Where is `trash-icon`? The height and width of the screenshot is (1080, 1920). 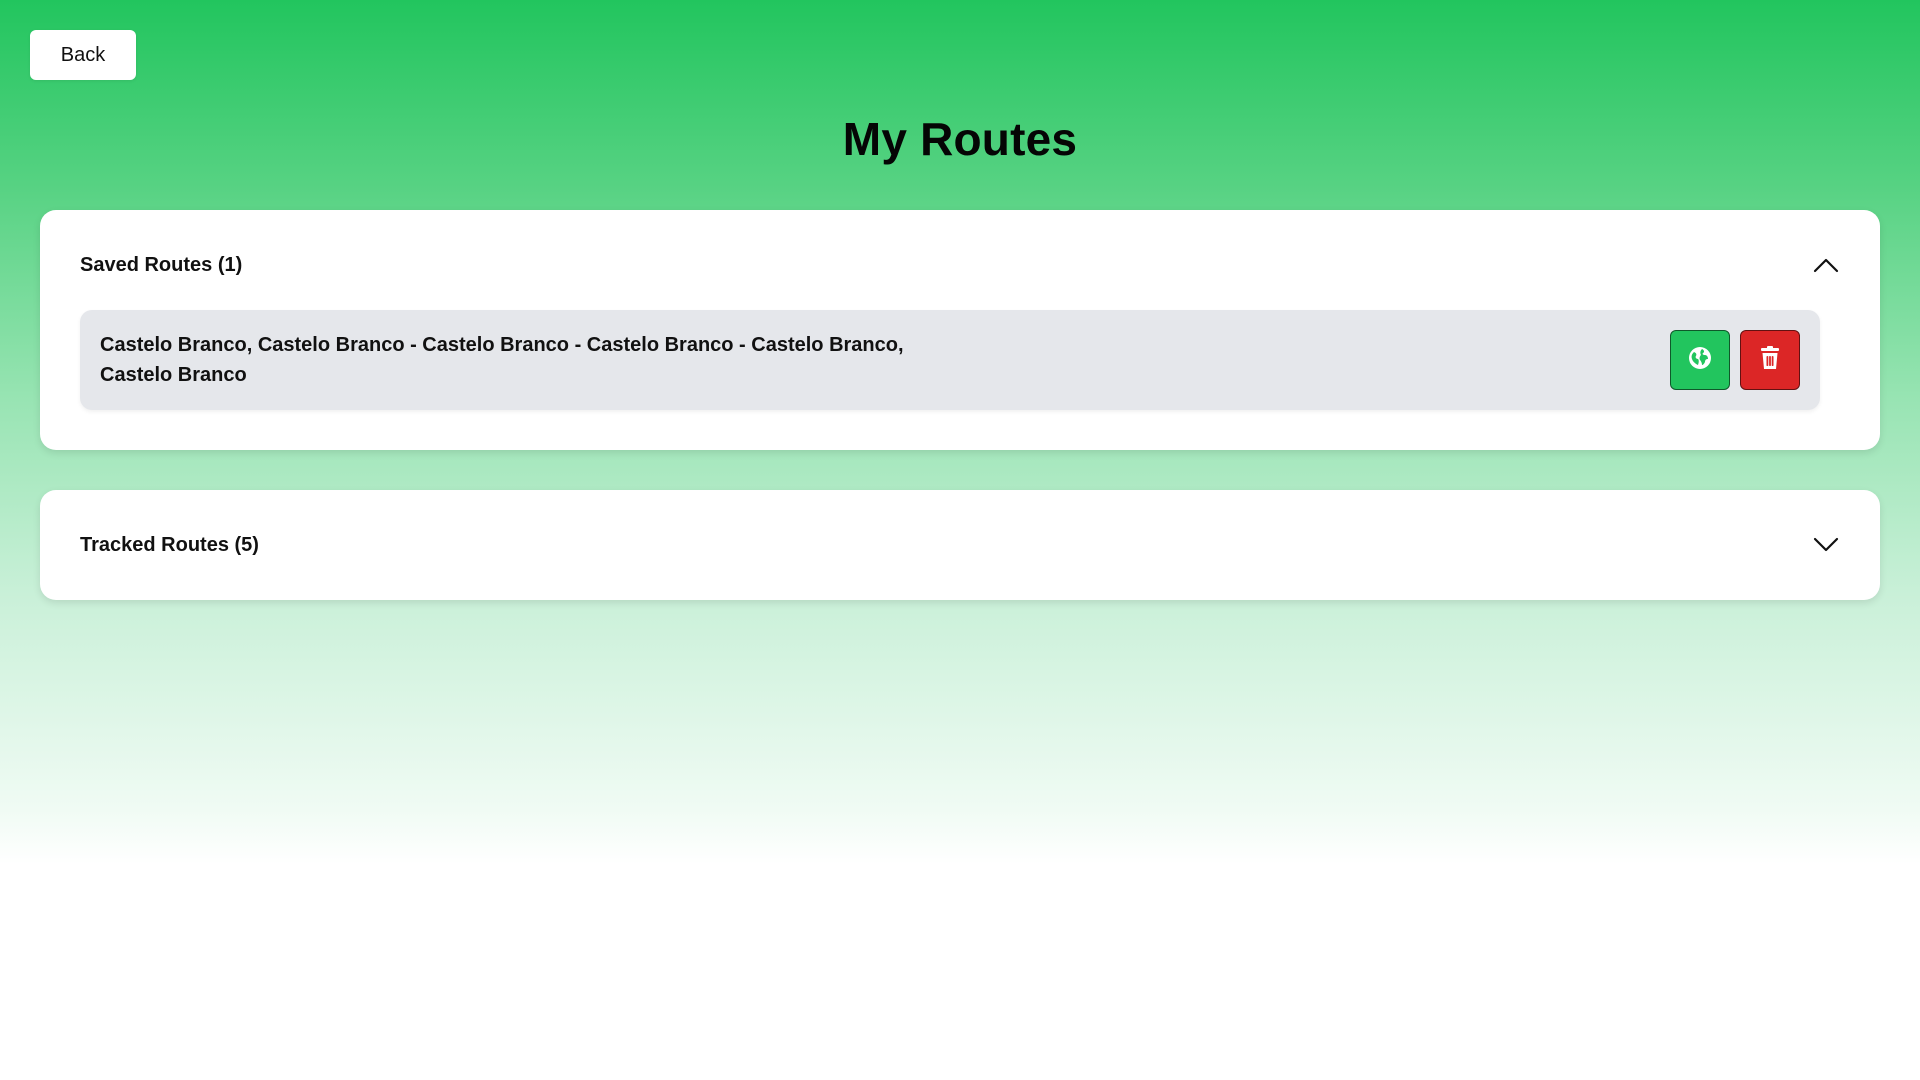
trash-icon is located at coordinates (1770, 360).